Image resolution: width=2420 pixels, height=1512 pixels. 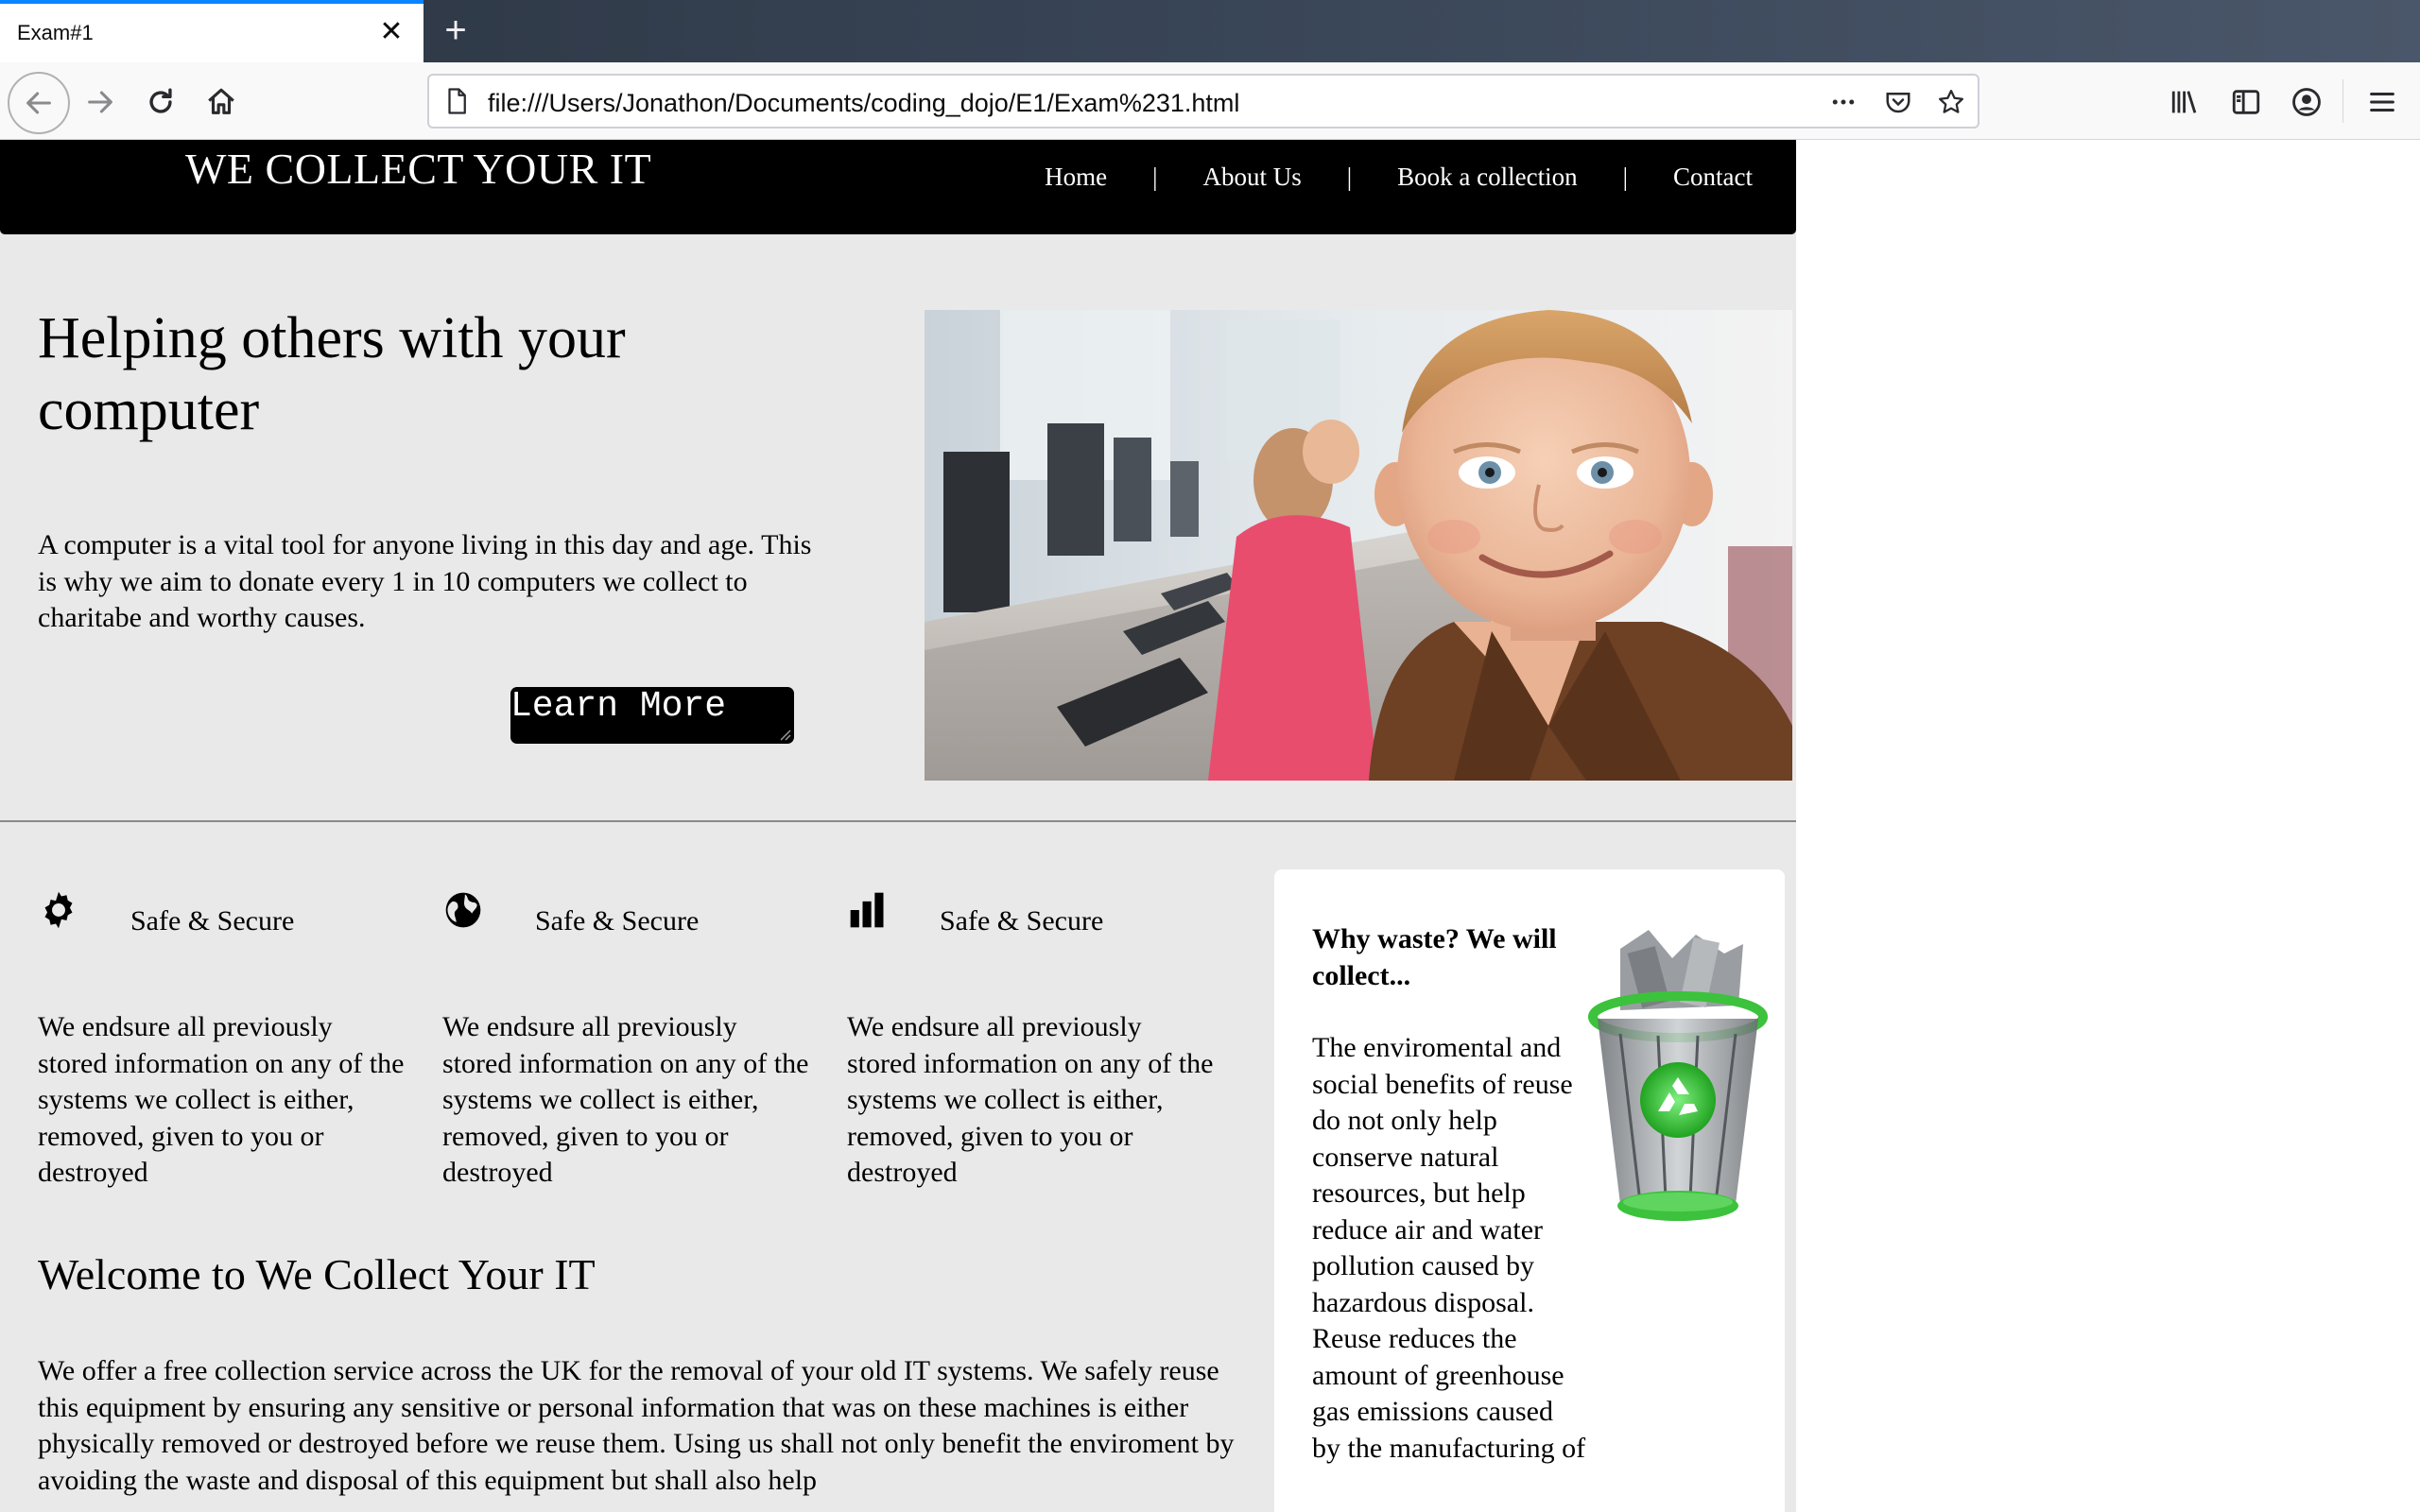 I want to click on pocket-icon, so click(x=1898, y=103).